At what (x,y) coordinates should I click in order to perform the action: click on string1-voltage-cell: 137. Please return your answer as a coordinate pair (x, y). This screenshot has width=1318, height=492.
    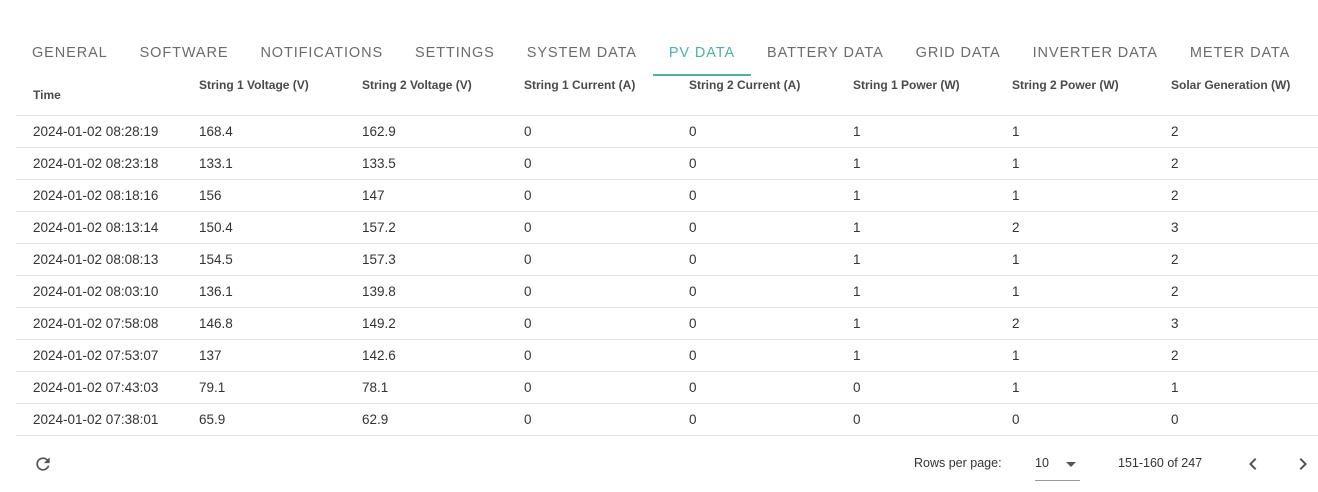
    Looking at the image, I should click on (263, 355).